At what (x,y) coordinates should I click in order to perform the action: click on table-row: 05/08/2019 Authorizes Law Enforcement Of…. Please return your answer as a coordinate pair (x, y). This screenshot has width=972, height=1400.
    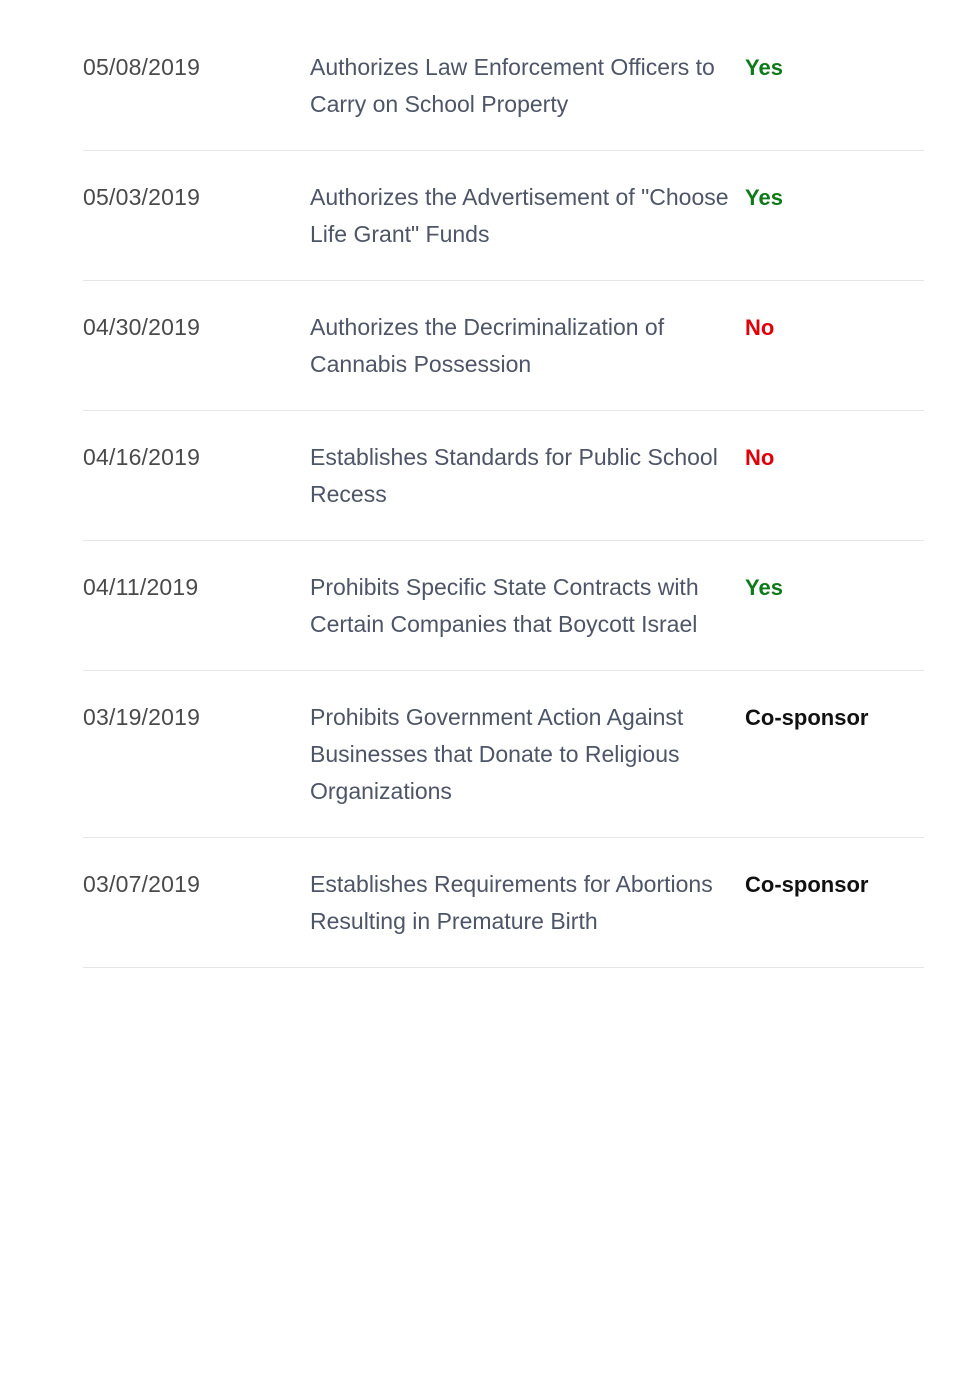
    Looking at the image, I should click on (503, 100).